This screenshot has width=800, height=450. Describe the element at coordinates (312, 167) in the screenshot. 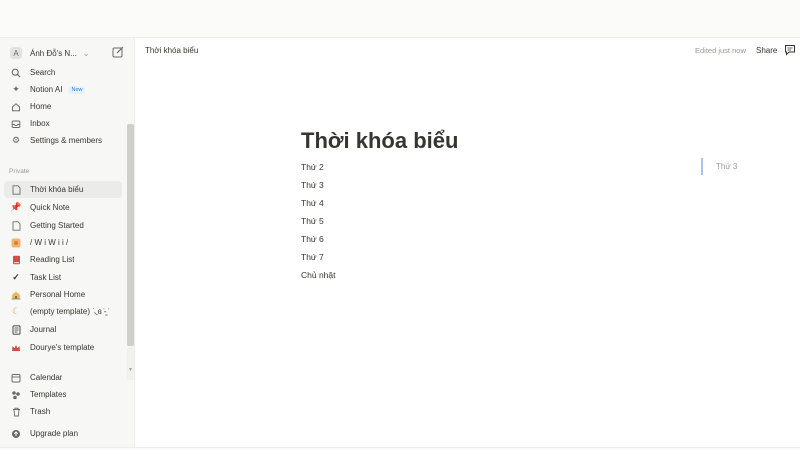

I see `text-block: Thứ 2` at that location.